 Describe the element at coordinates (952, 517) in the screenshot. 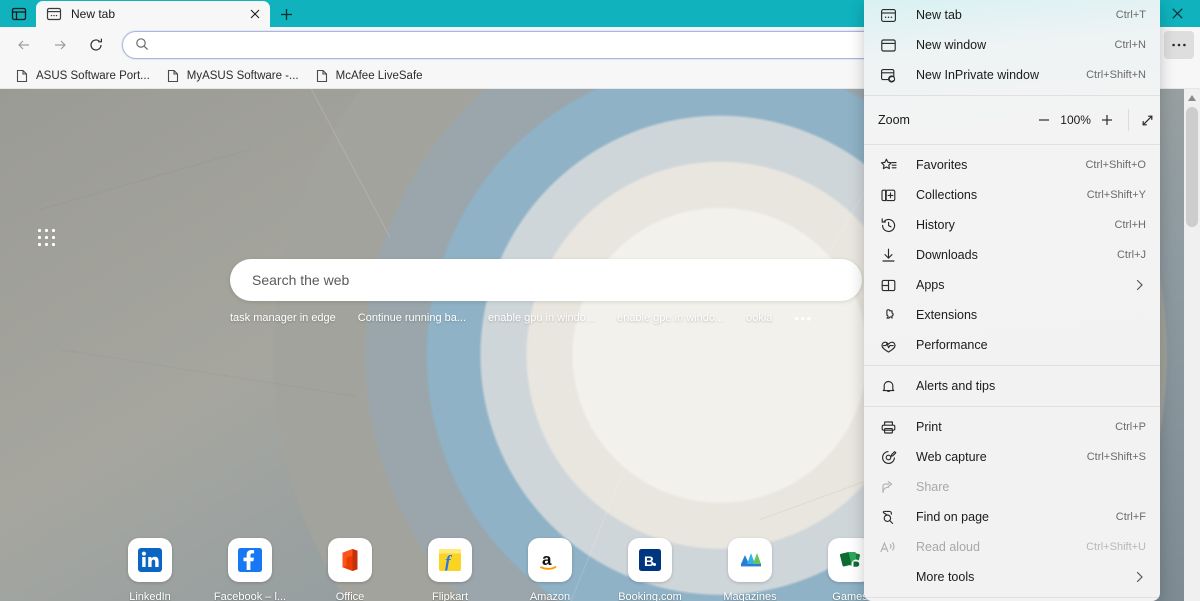

I see `menu-item-label: Find on page` at that location.